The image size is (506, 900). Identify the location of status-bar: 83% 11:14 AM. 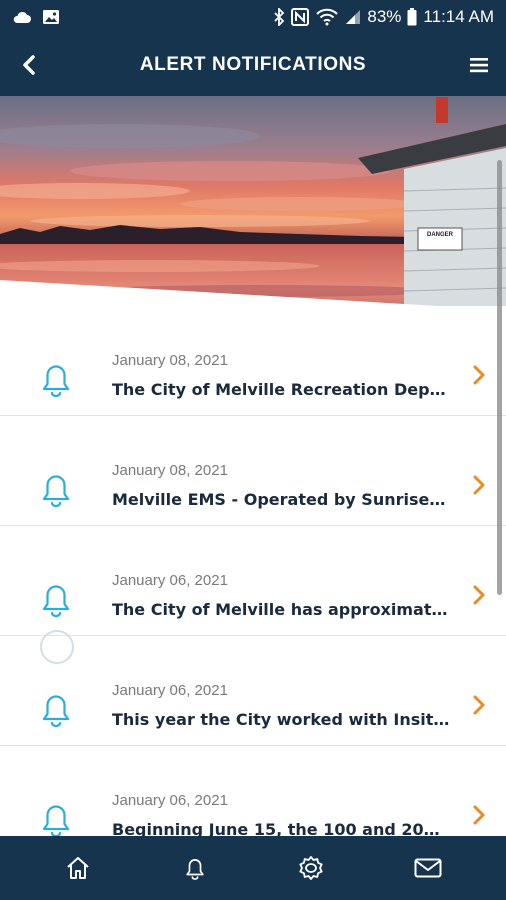
(253, 17).